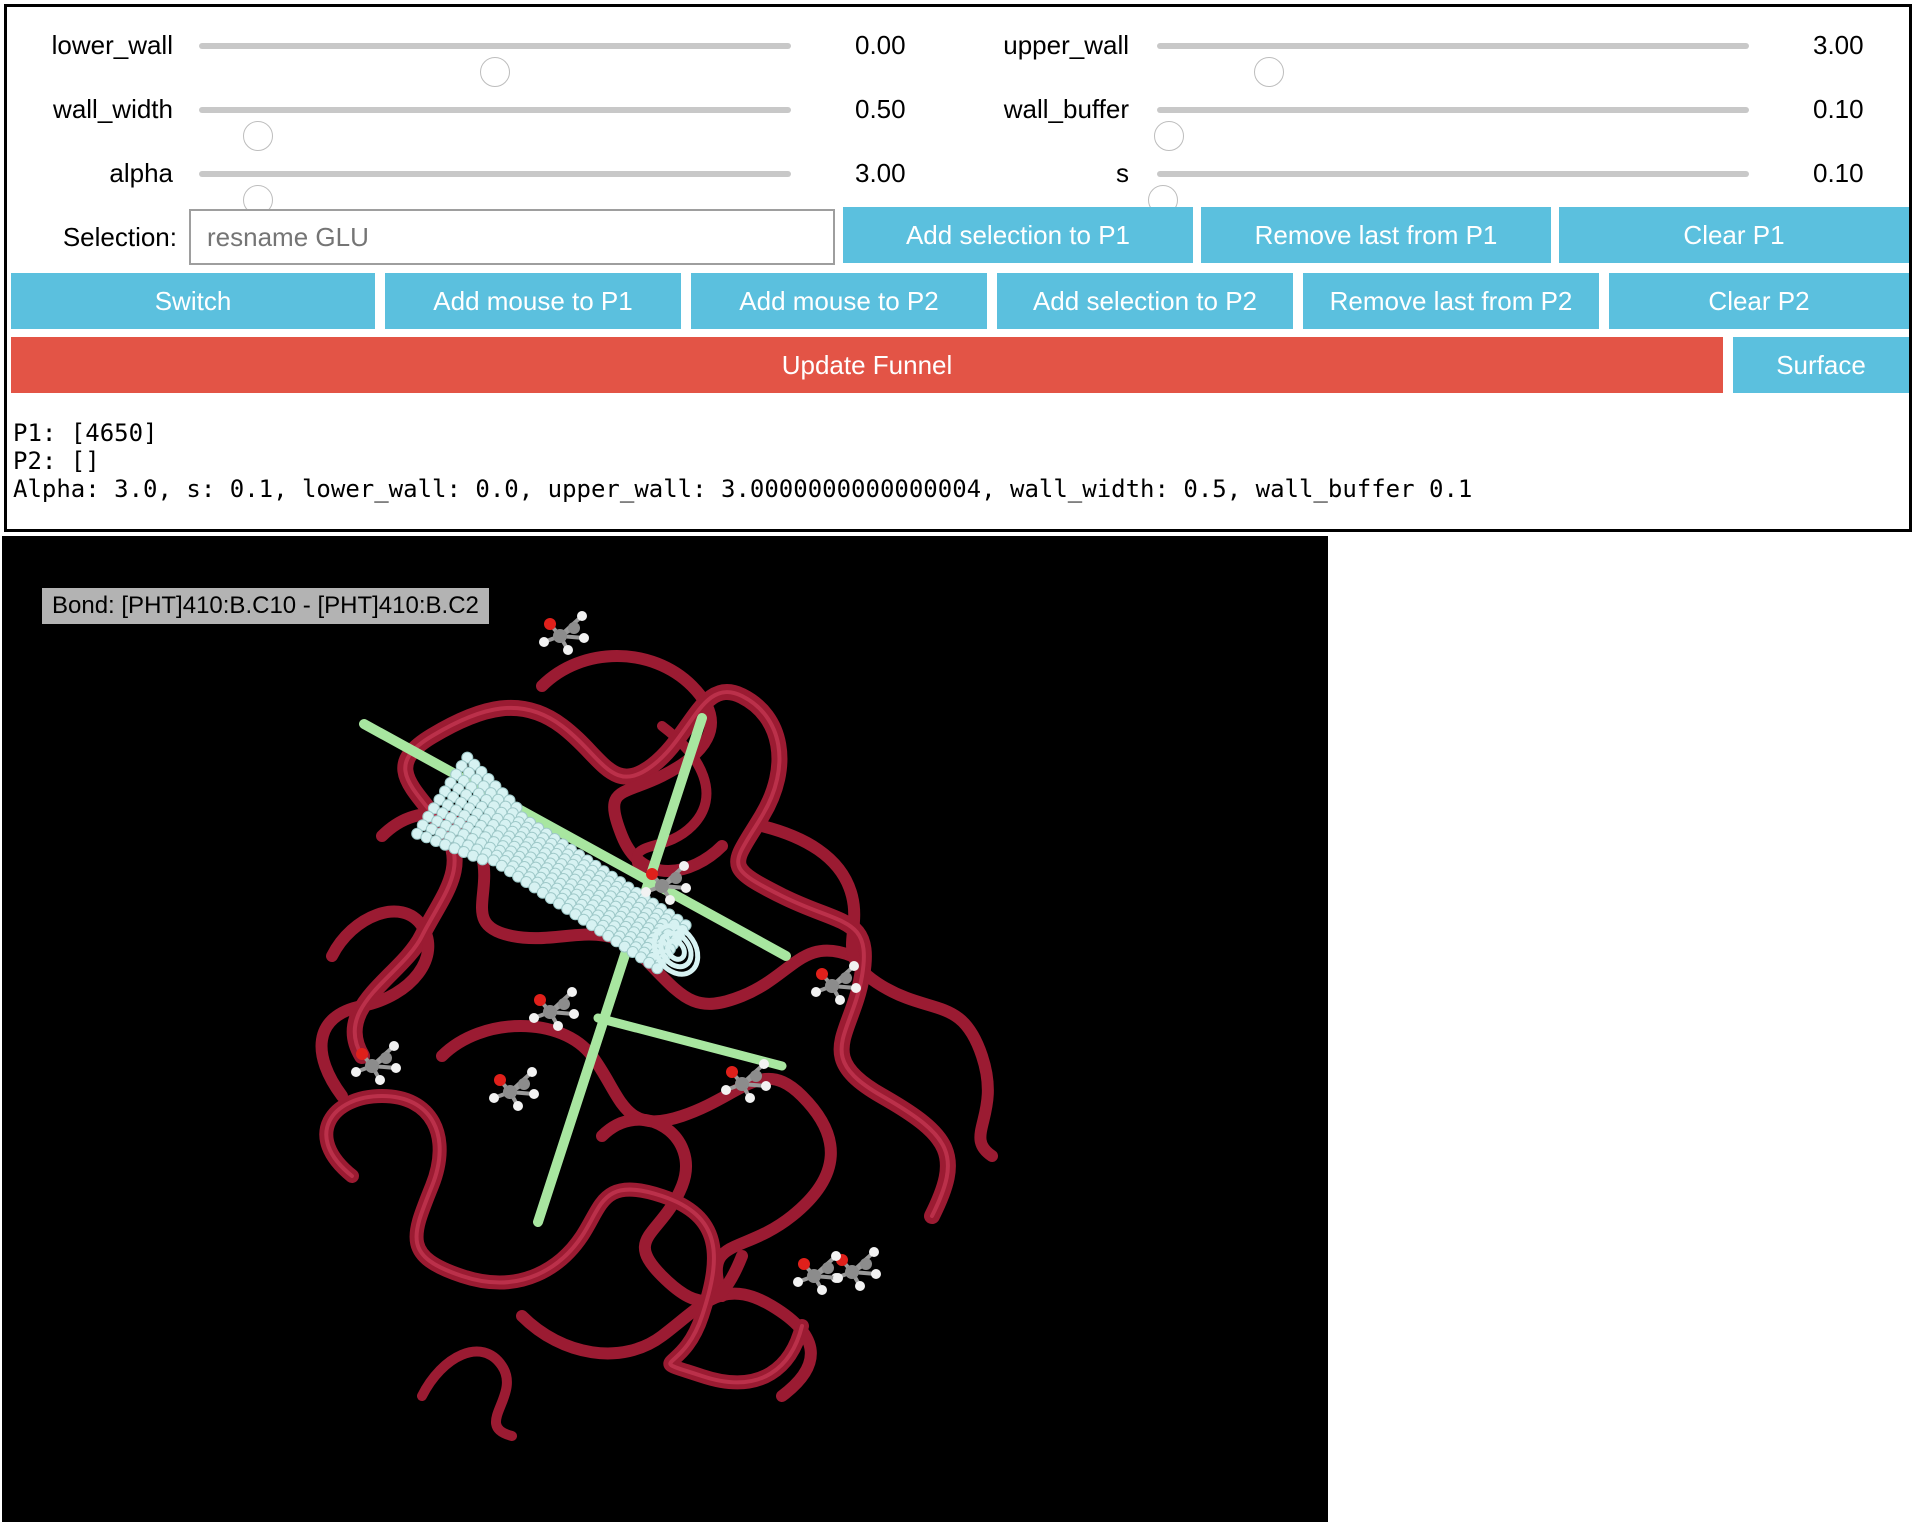 Image resolution: width=1916 pixels, height=1522 pixels. What do you see at coordinates (1734, 235) in the screenshot?
I see `clear-p1-button: Clear P1` at bounding box center [1734, 235].